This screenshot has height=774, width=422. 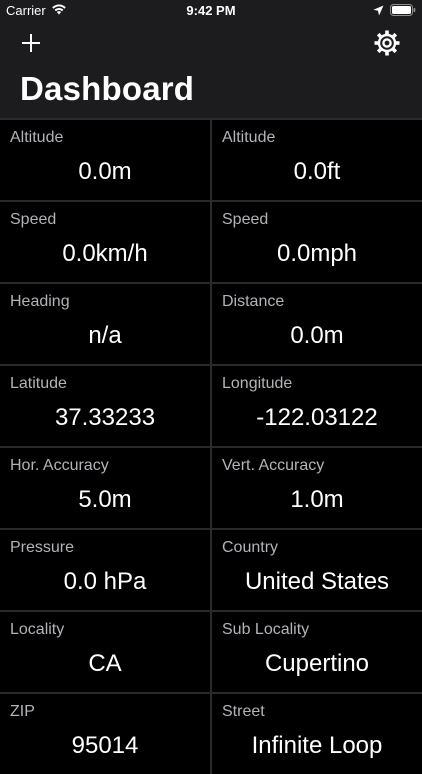 I want to click on tile-latitude: Latitude 37.33233, so click(x=105, y=406).